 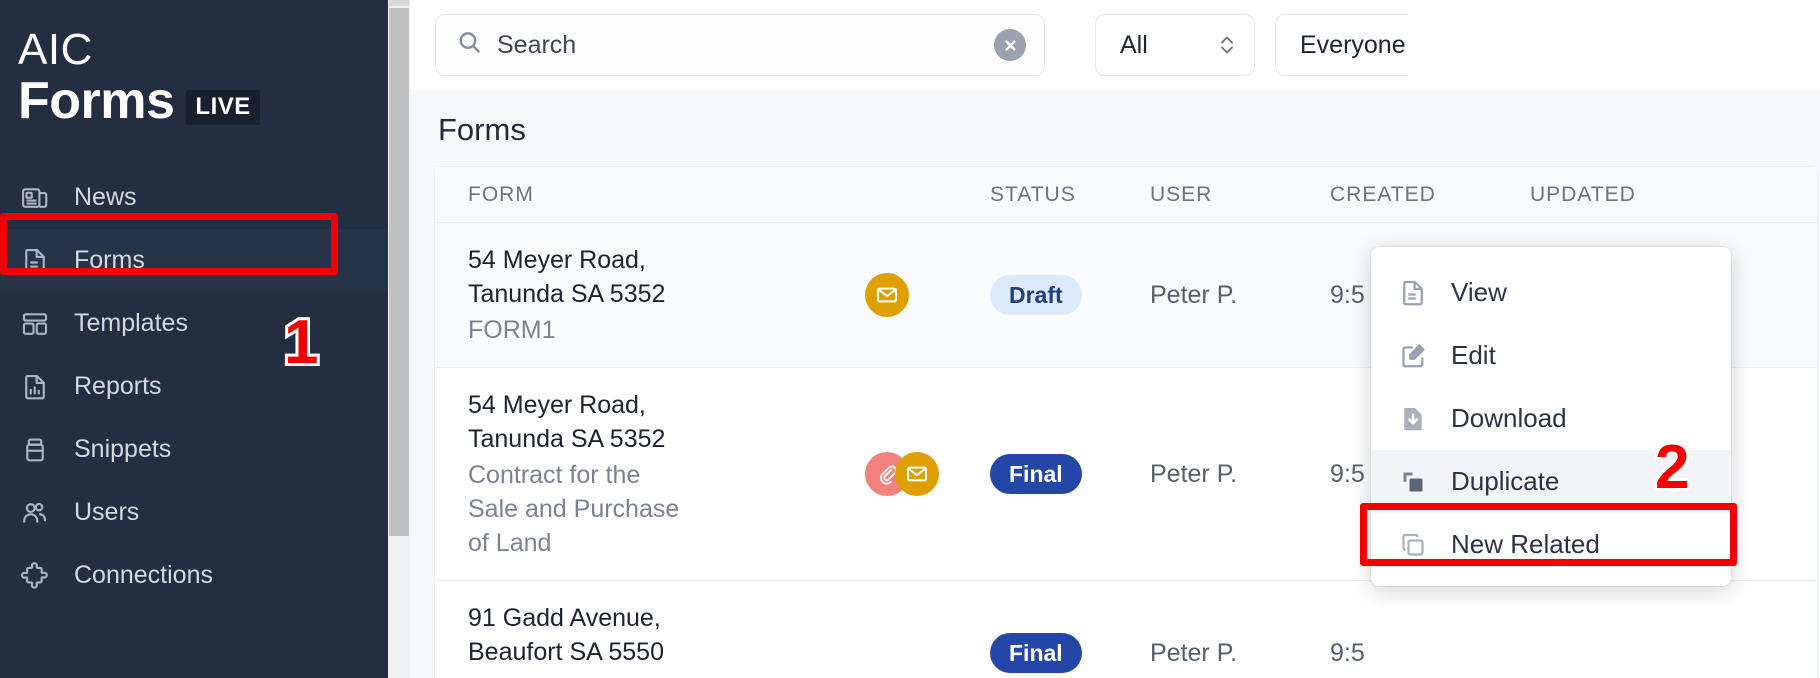 What do you see at coordinates (118, 386) in the screenshot?
I see `sidebar-item-label: Reports` at bounding box center [118, 386].